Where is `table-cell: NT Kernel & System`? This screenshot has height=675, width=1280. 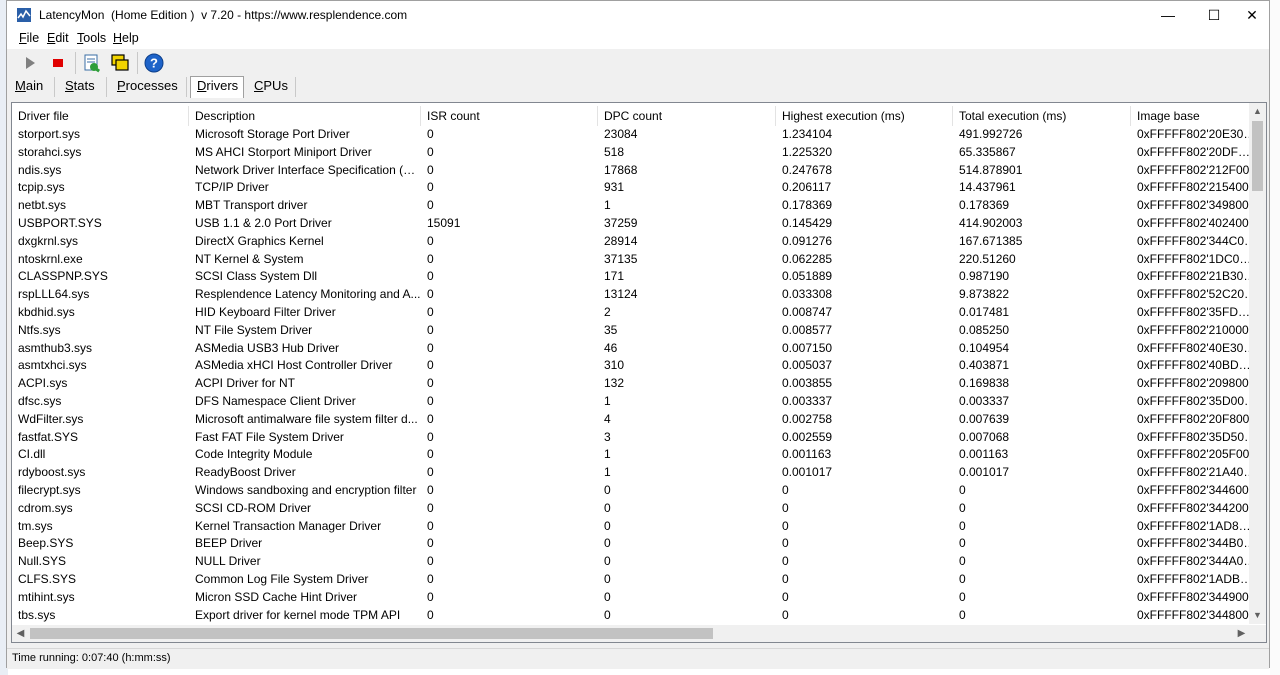
table-cell: NT Kernel & System is located at coordinates (249, 258).